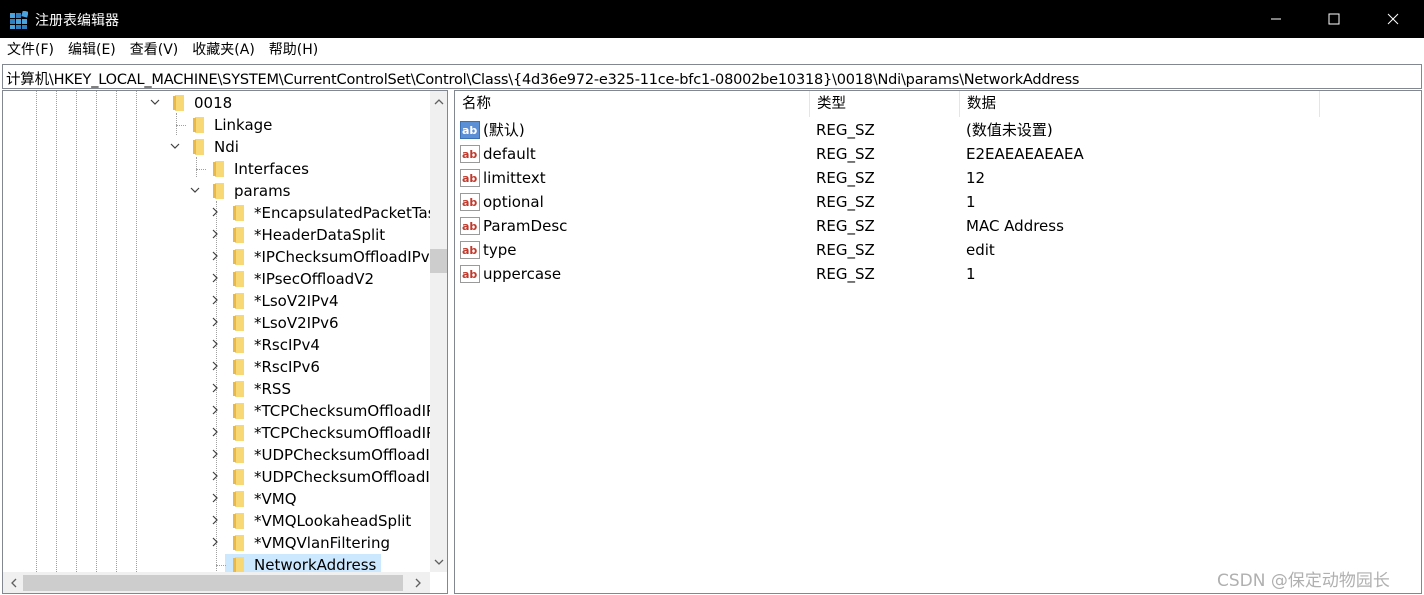  What do you see at coordinates (13, 582) in the screenshot?
I see `scroll-left-button` at bounding box center [13, 582].